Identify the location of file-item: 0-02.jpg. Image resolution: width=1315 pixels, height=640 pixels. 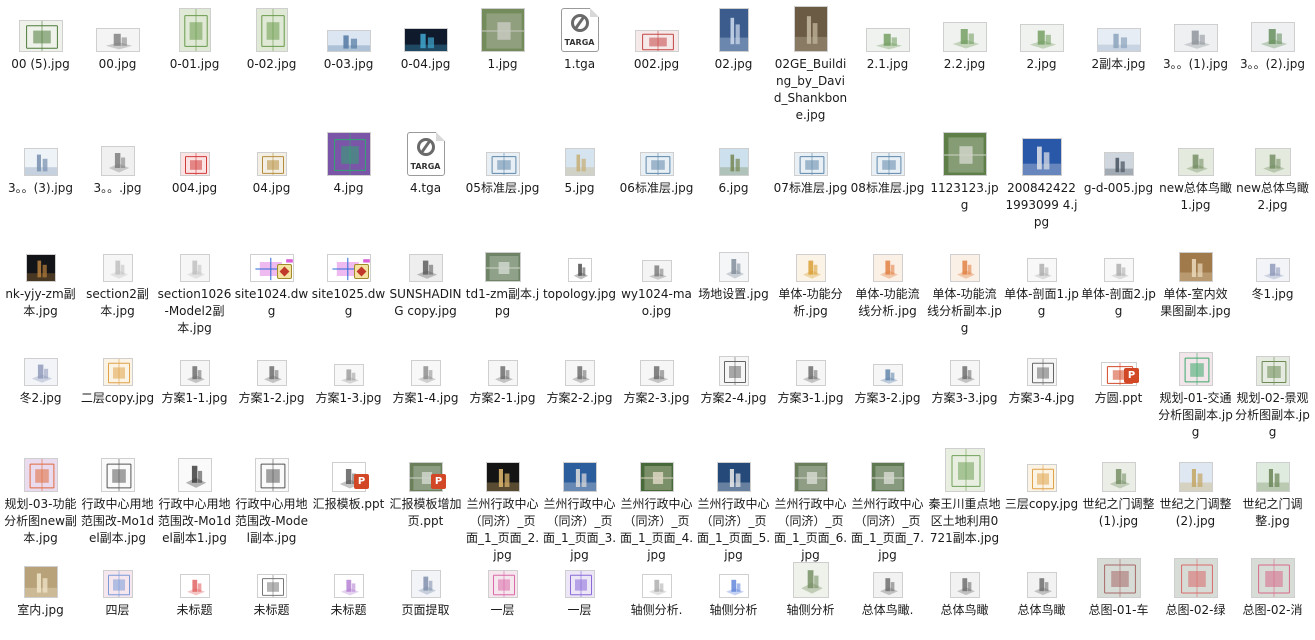
(271, 38).